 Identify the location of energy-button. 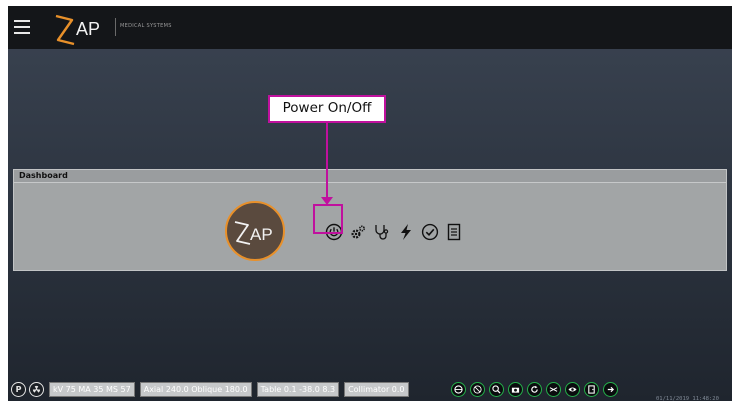
(406, 232).